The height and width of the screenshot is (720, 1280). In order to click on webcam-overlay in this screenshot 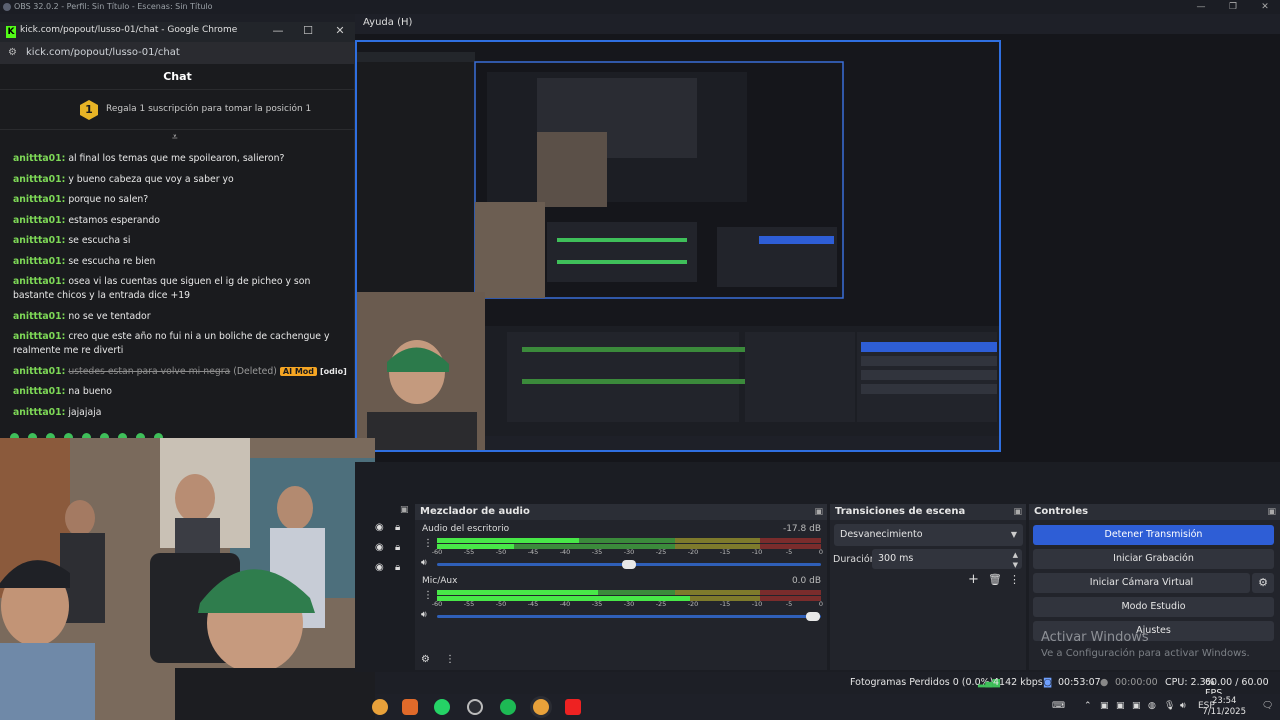, I will do `click(187, 579)`.